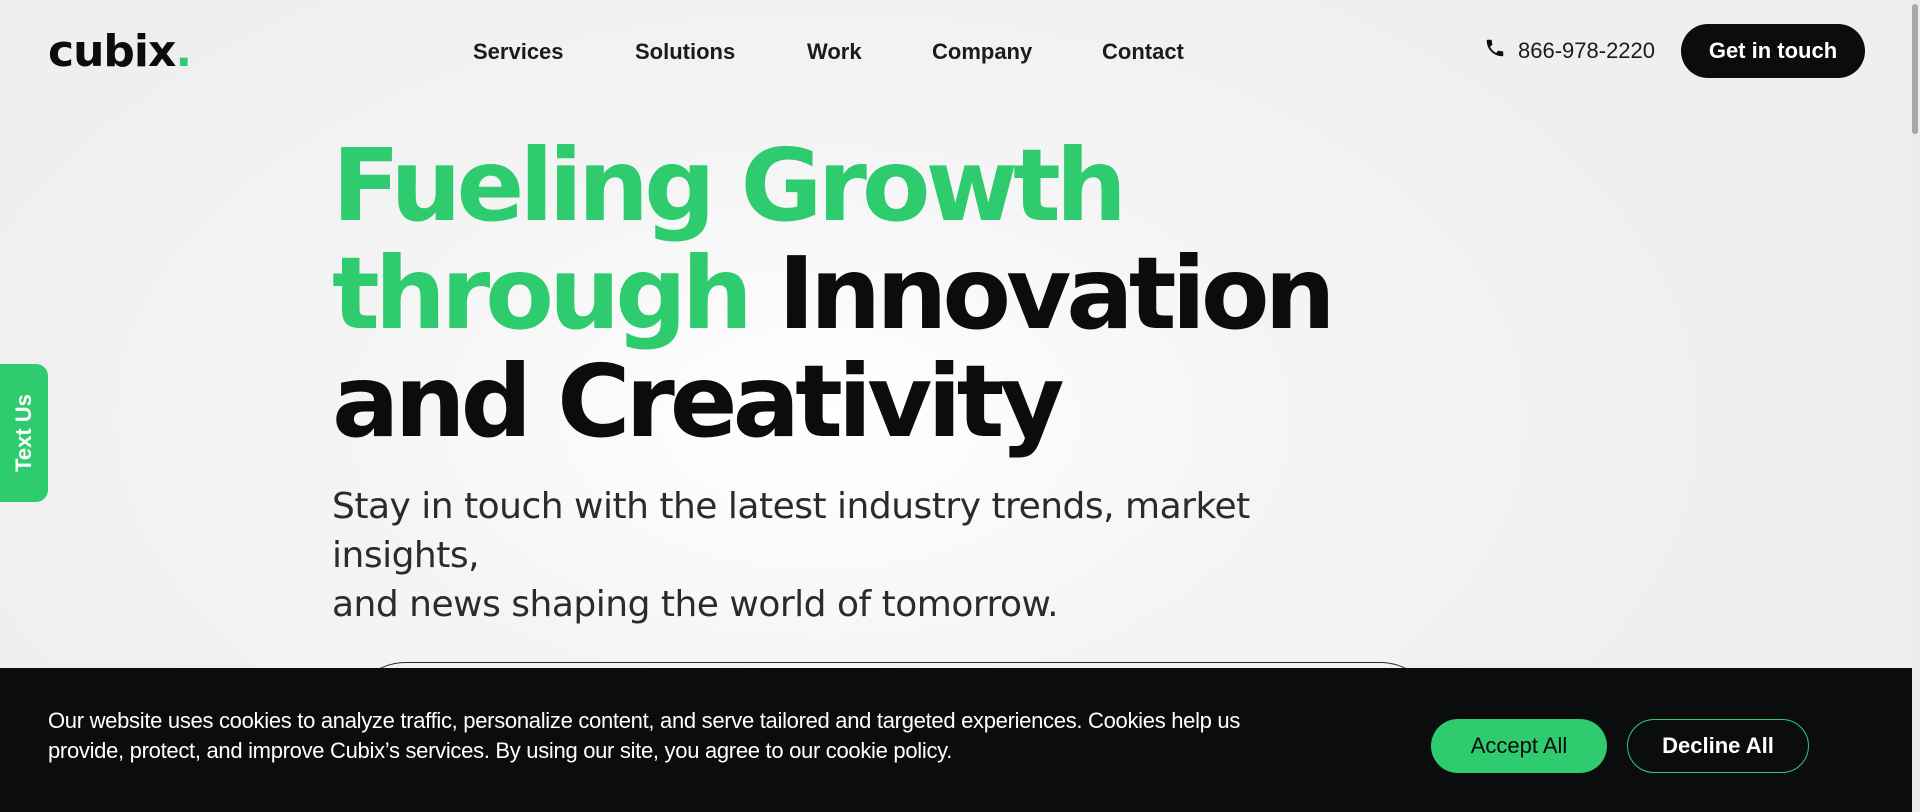  Describe the element at coordinates (518, 52) in the screenshot. I see `nav-item-services: Services` at that location.